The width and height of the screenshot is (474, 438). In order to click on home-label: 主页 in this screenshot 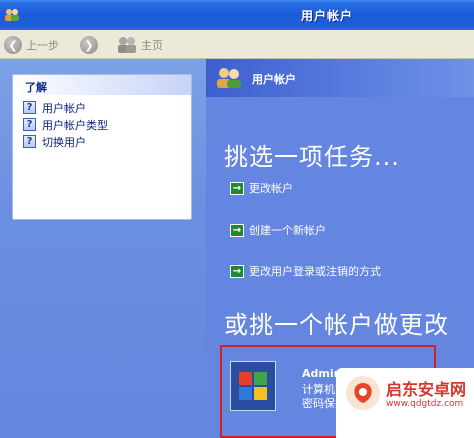, I will do `click(152, 45)`.